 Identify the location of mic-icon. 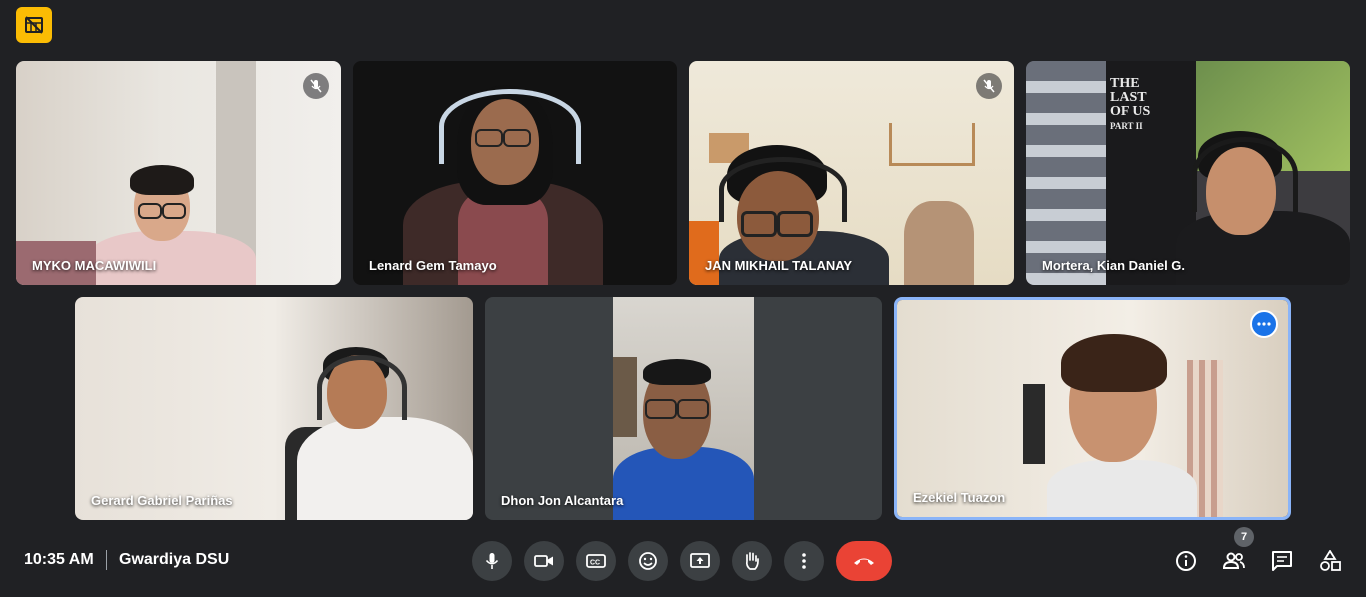
(492, 561).